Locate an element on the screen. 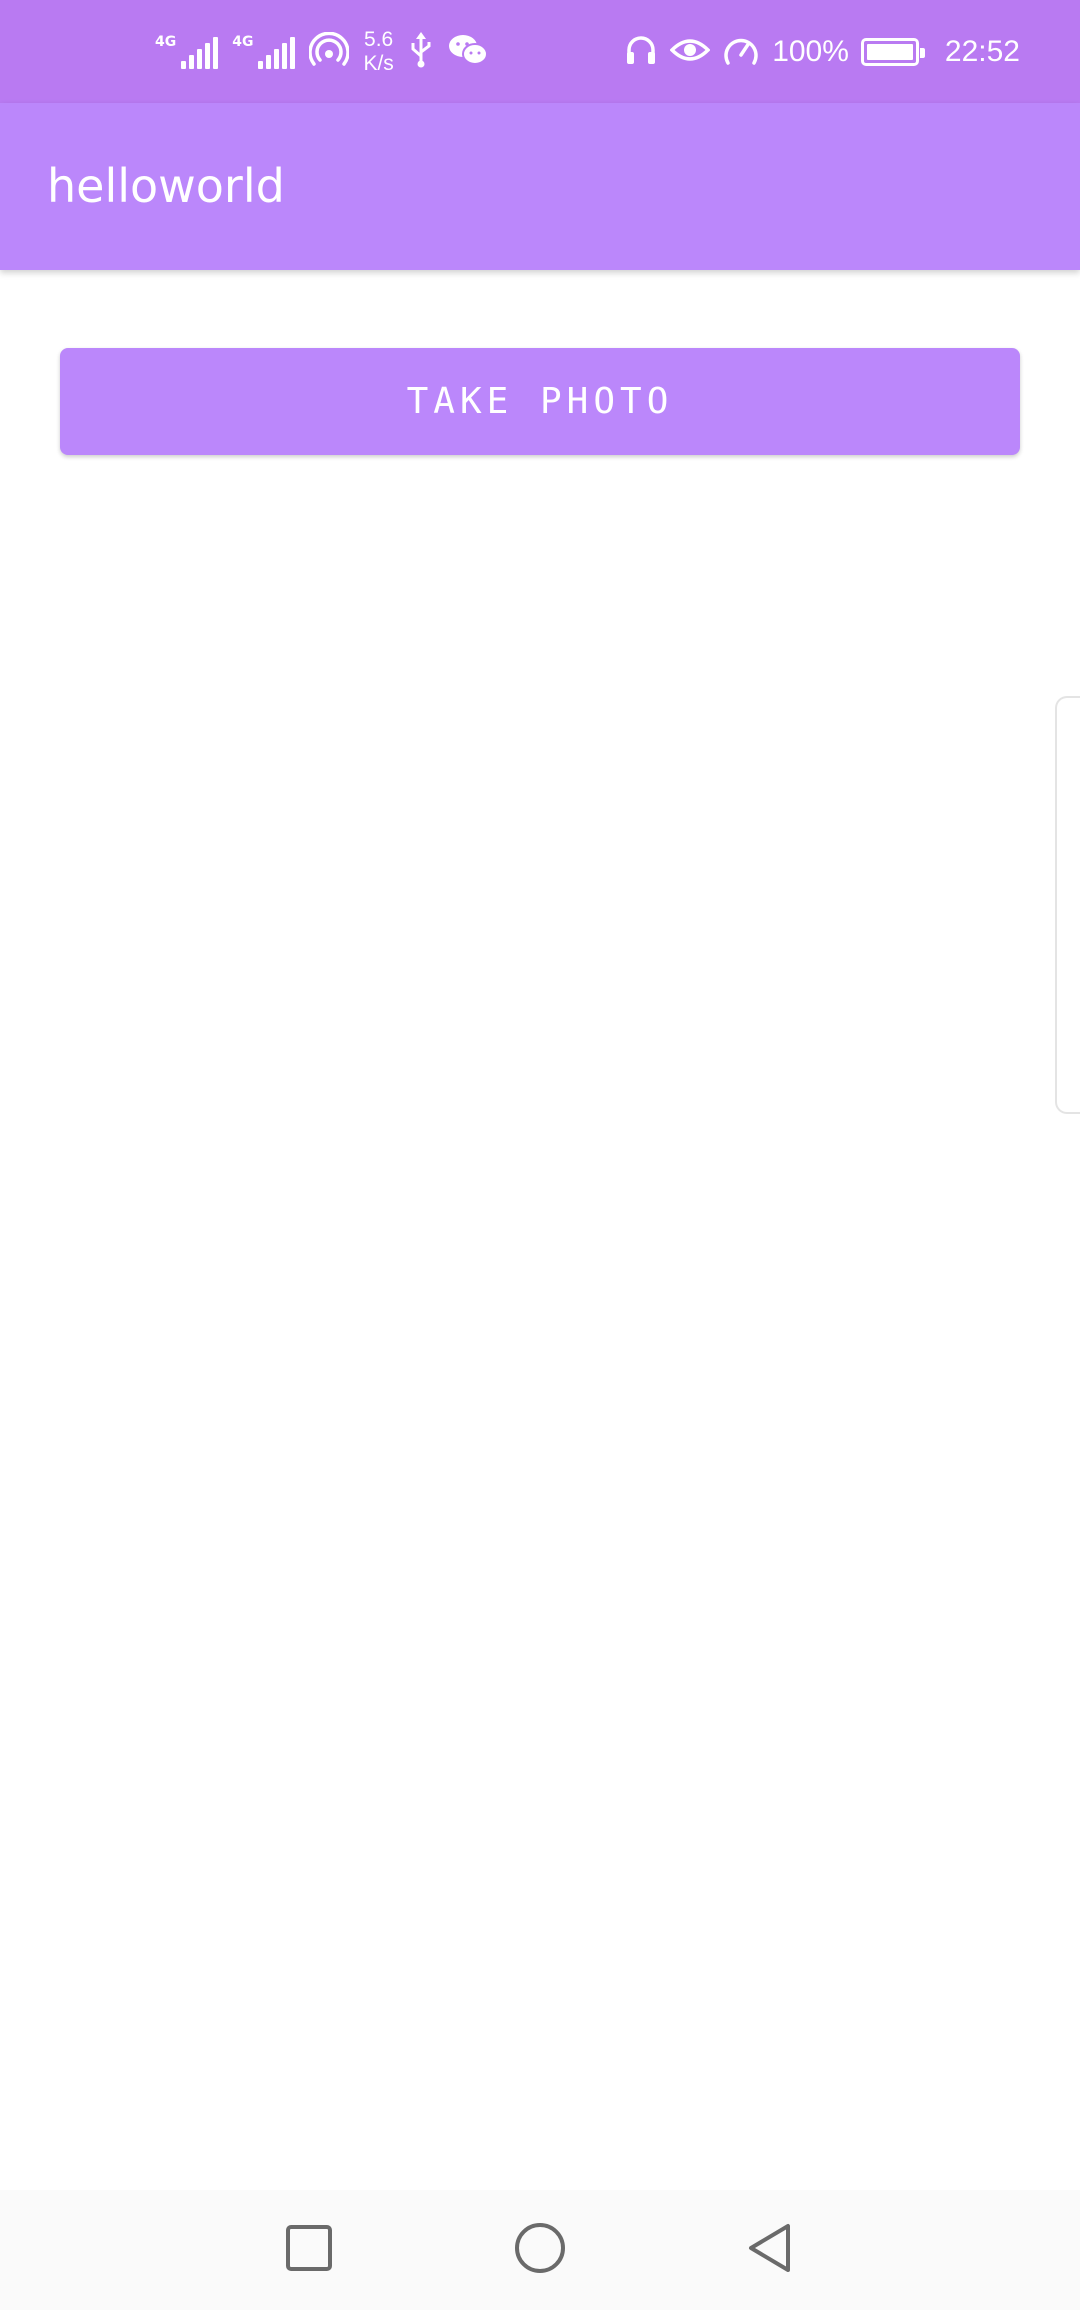  recents-button is located at coordinates (309, 2250).